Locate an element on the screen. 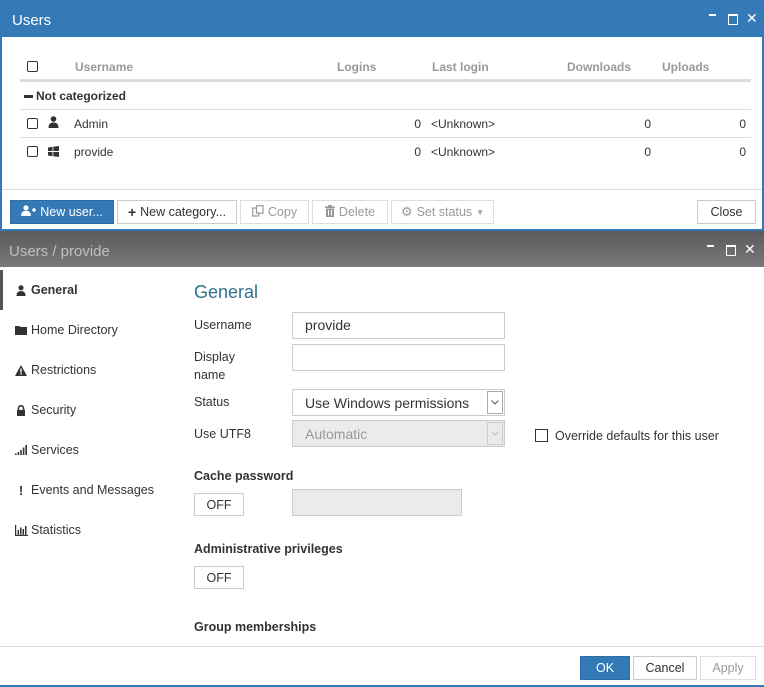 This screenshot has height=687, width=764. sidebar-item-services: Services is located at coordinates (90, 450).